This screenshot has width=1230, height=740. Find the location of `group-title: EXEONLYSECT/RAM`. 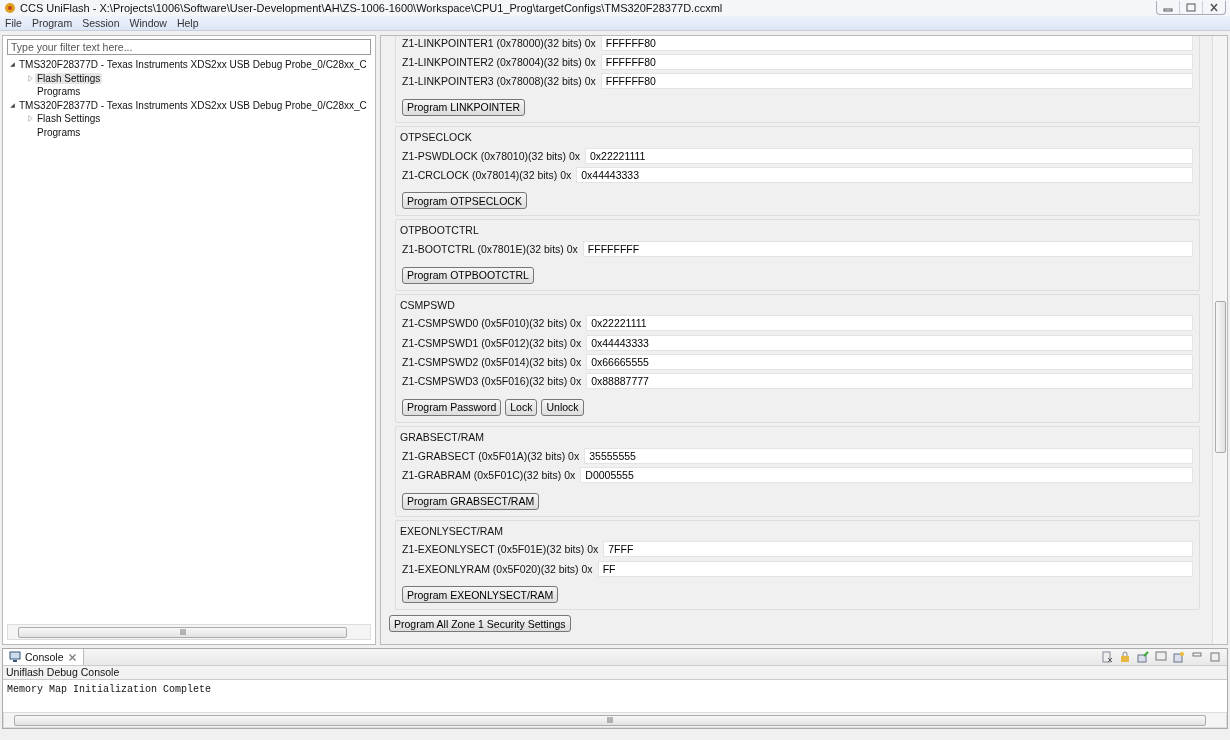

group-title: EXEONLYSECT/RAM is located at coordinates (452, 531).